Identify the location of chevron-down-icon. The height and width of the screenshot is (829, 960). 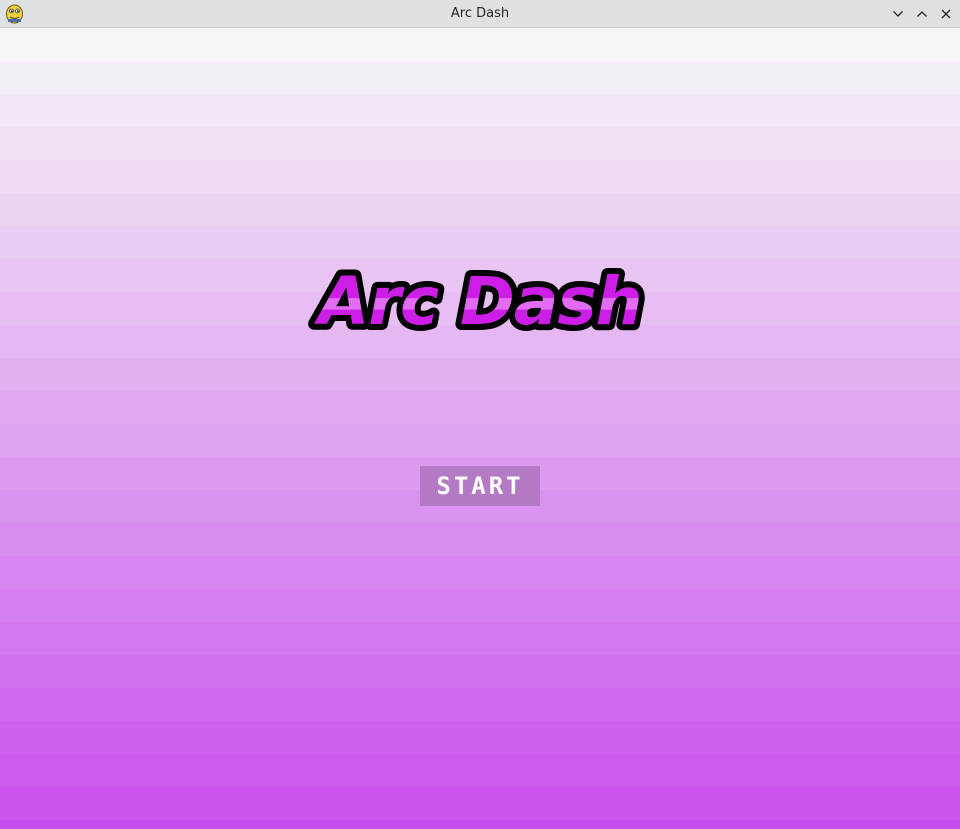
(898, 14).